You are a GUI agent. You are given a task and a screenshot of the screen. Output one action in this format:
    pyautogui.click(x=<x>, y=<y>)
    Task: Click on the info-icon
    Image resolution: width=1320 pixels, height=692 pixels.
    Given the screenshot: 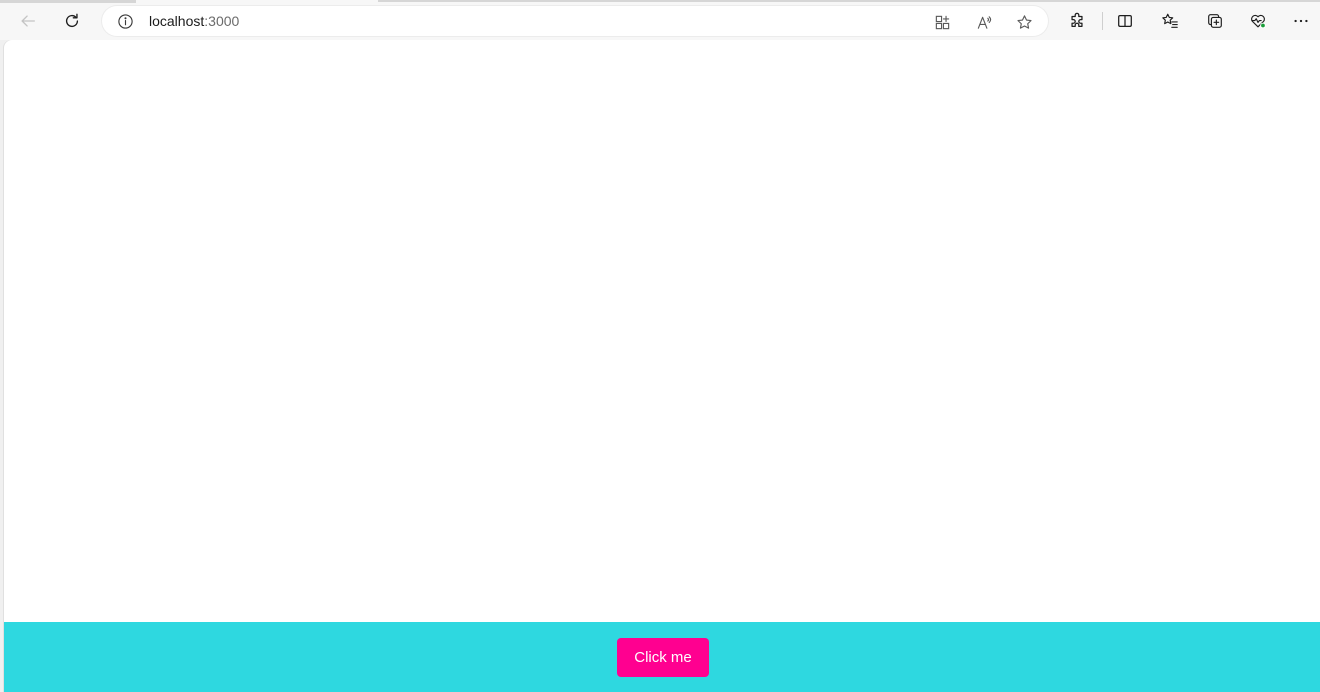 What is the action you would take?
    pyautogui.click(x=125, y=21)
    